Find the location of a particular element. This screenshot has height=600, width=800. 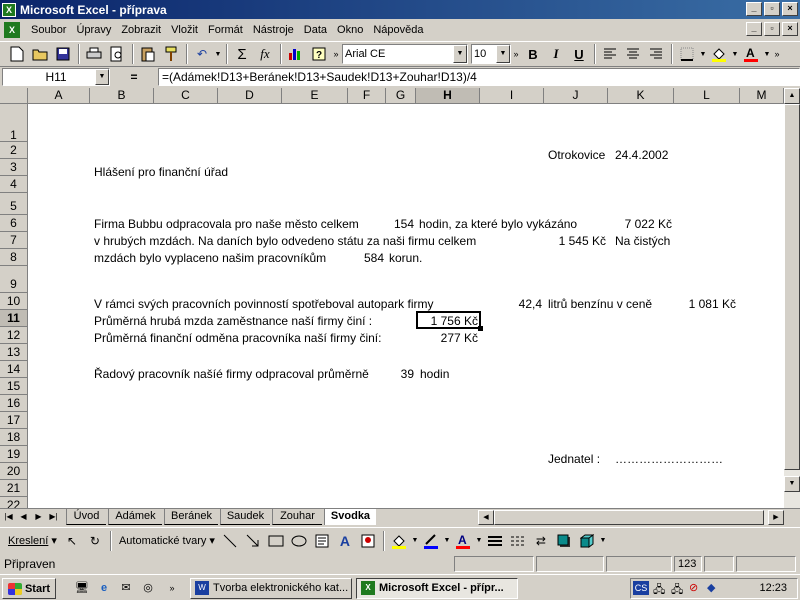

horizontal-scrollbar: ◀ ▶ is located at coordinates (631, 517).